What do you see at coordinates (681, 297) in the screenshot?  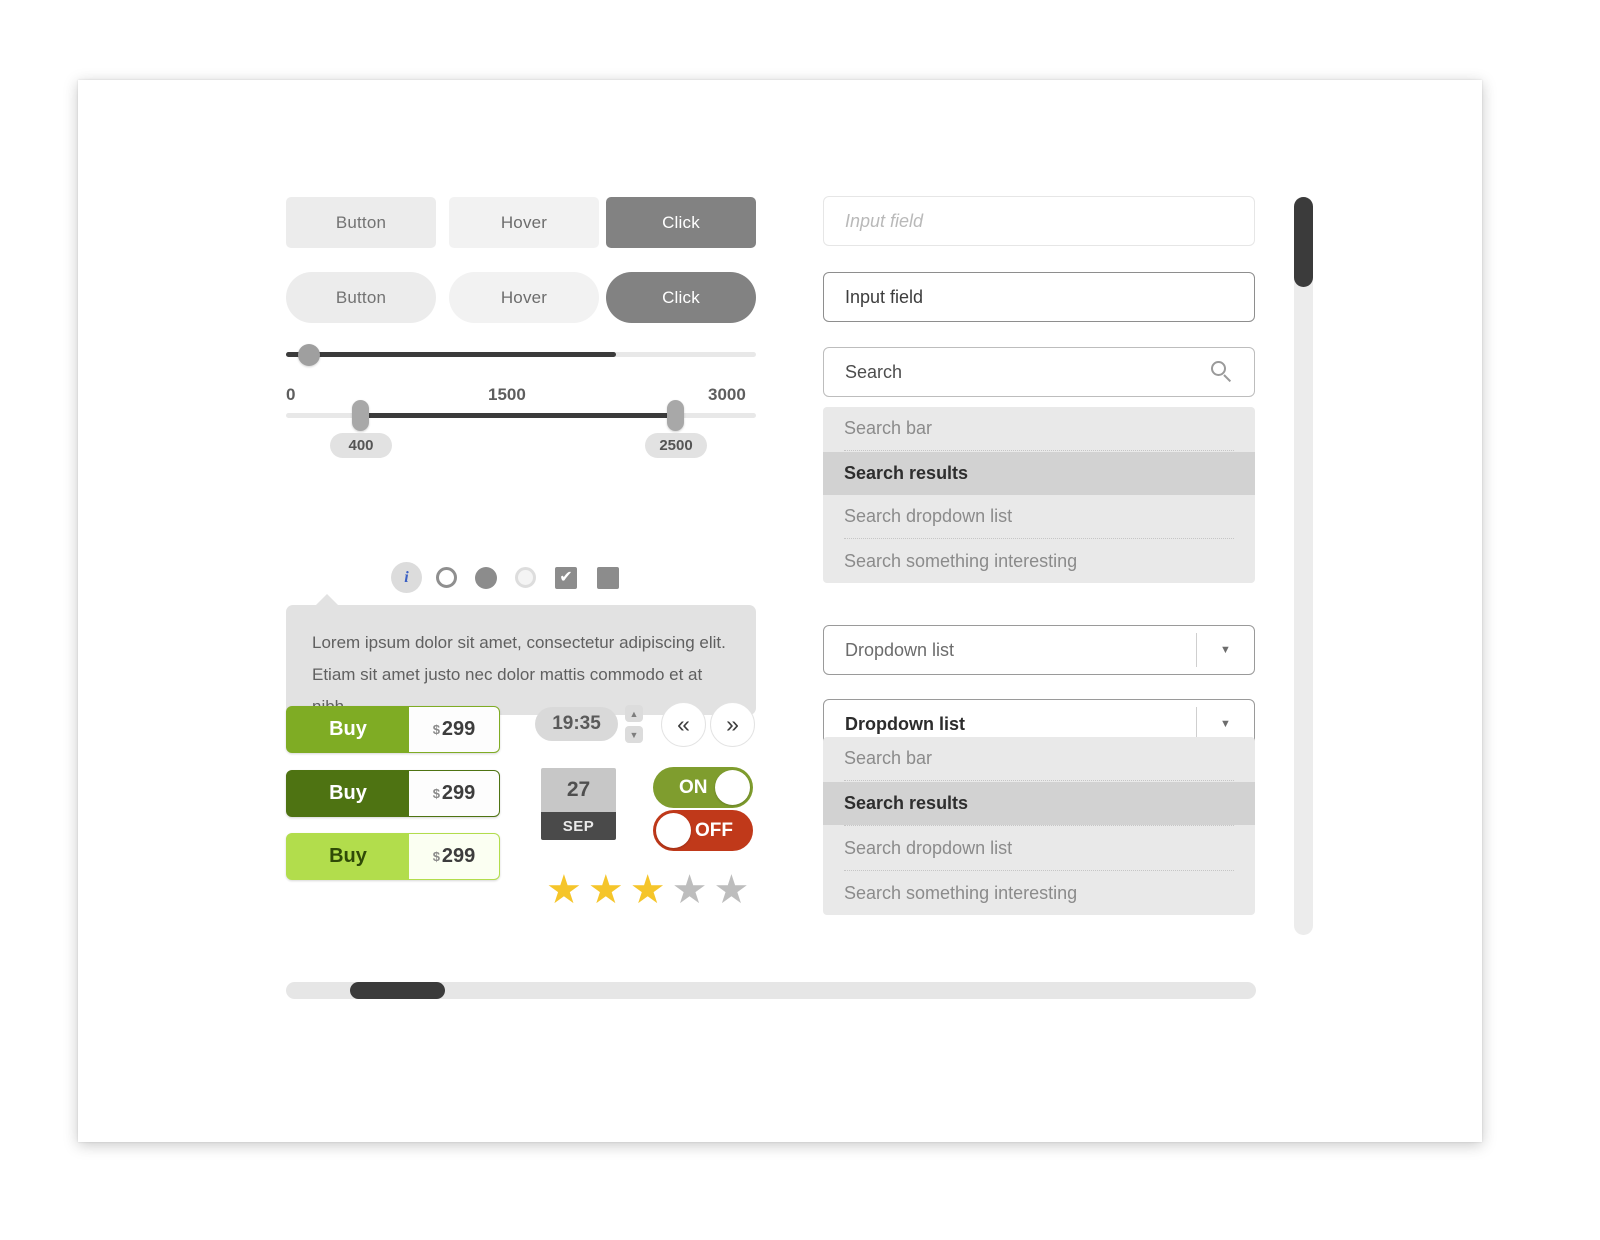 I see `button-pill-click: Click` at bounding box center [681, 297].